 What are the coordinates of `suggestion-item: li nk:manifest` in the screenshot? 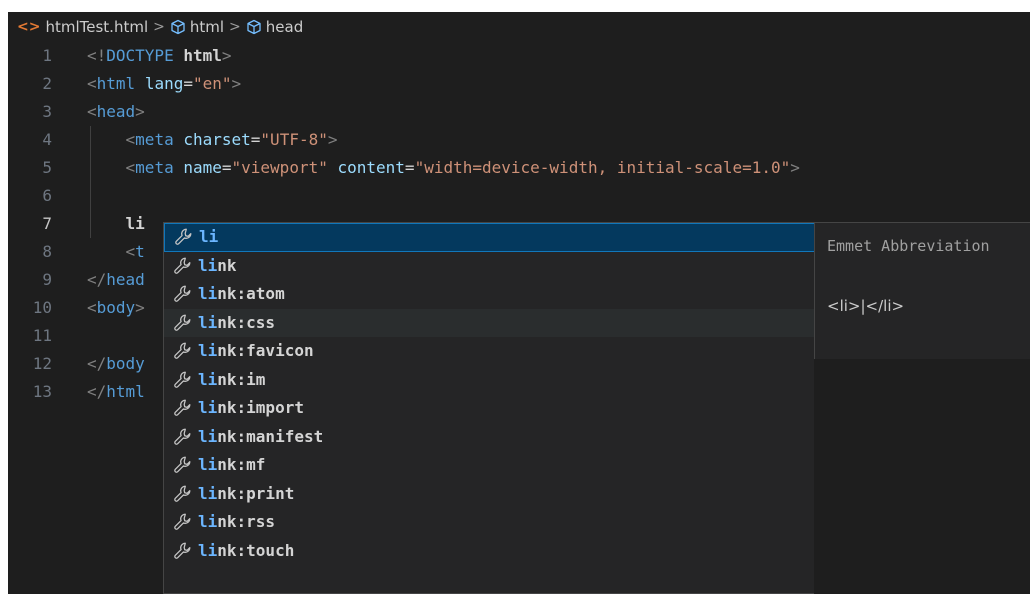 It's located at (489, 437).